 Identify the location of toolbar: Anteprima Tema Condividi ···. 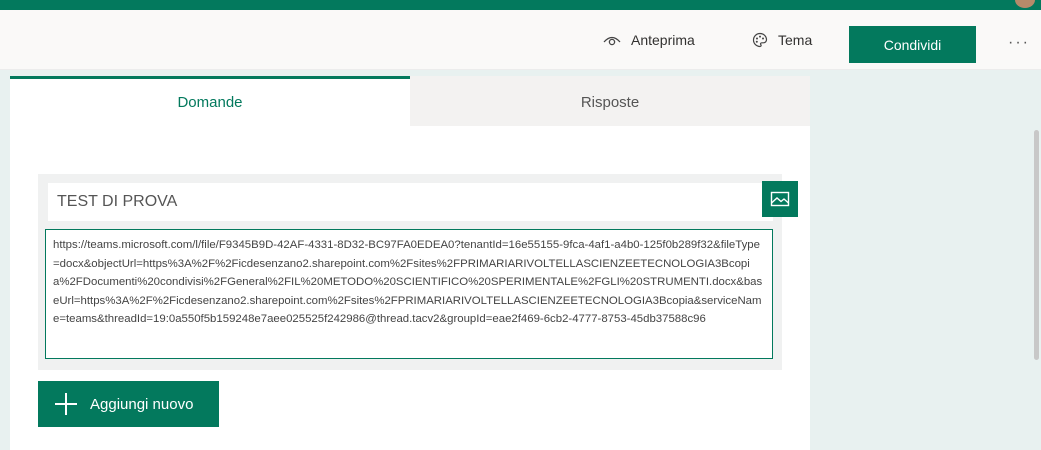
(520, 40).